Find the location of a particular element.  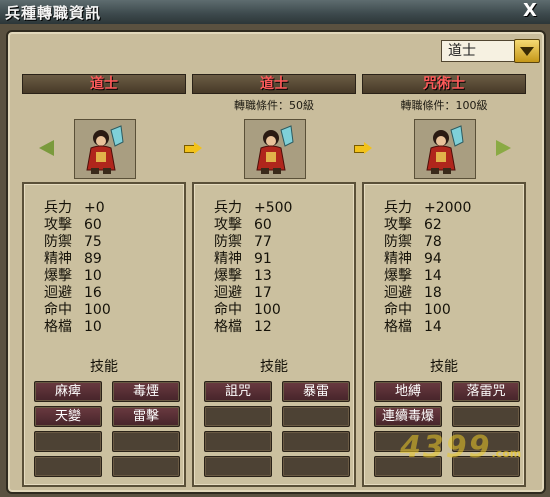

skill-button: 雷擊 is located at coordinates (146, 416).